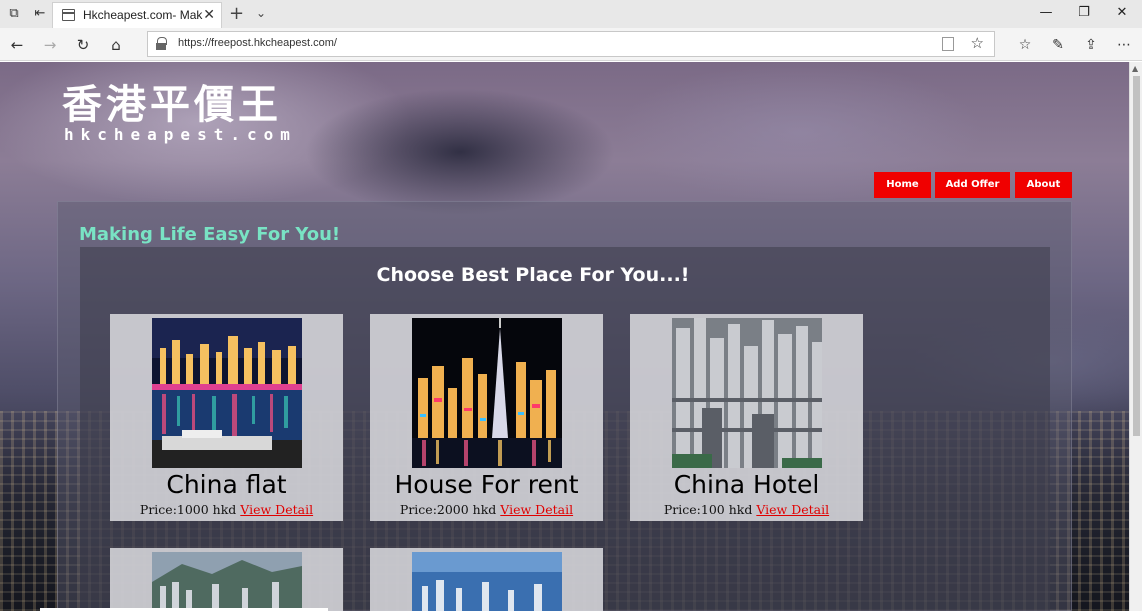 The width and height of the screenshot is (1142, 611). What do you see at coordinates (14, 14) in the screenshot?
I see `tab-list-icon: ⧉` at bounding box center [14, 14].